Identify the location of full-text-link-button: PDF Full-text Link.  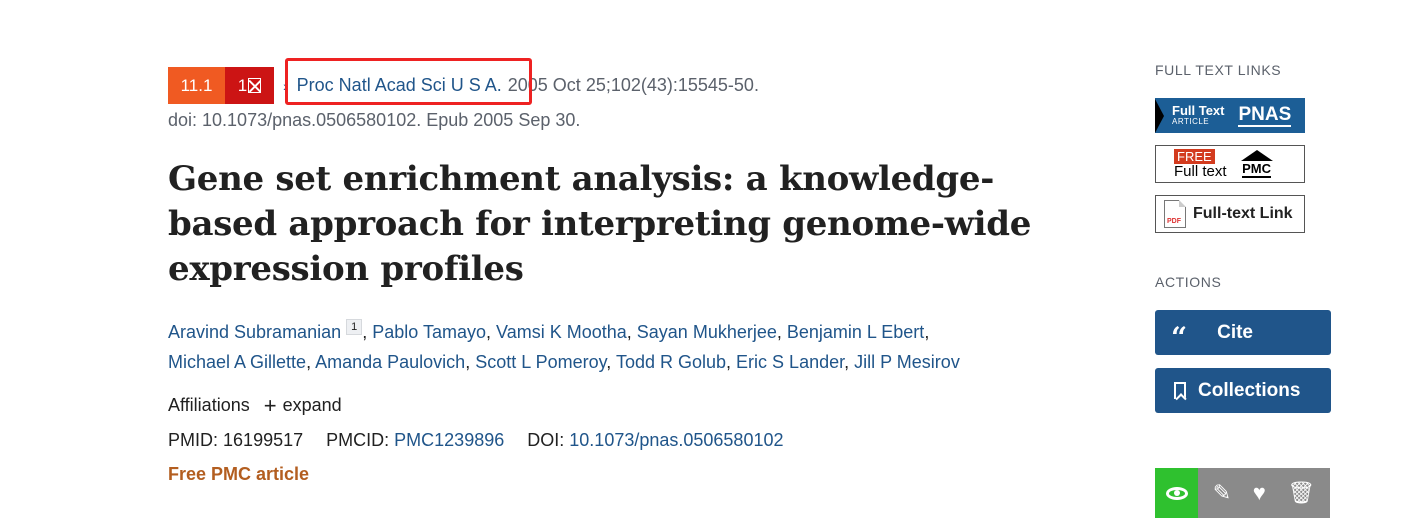
(1230, 214).